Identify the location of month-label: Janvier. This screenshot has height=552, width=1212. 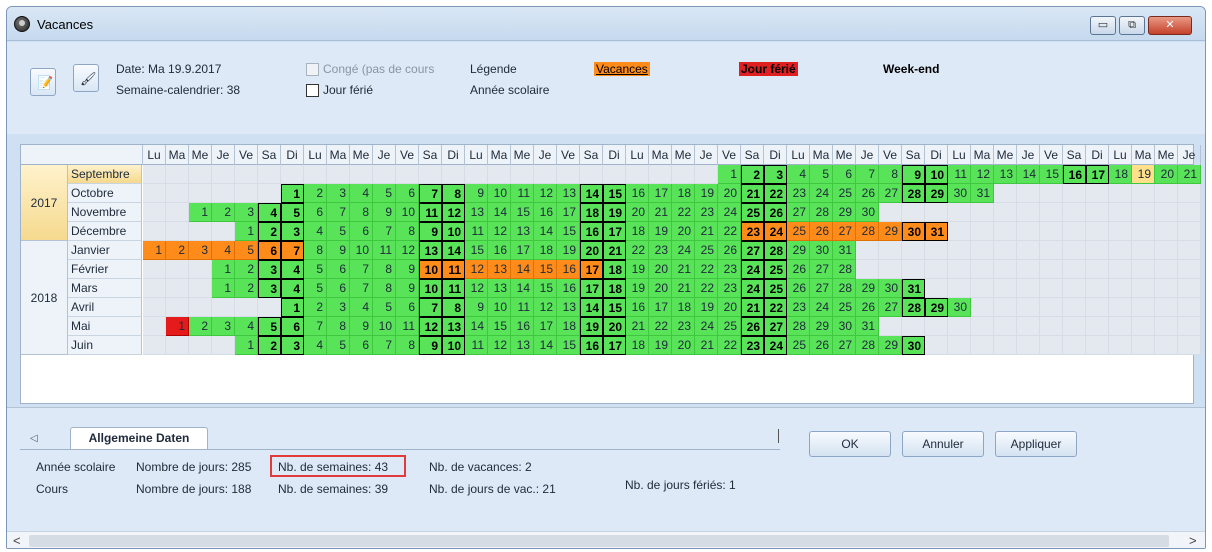
(105, 250).